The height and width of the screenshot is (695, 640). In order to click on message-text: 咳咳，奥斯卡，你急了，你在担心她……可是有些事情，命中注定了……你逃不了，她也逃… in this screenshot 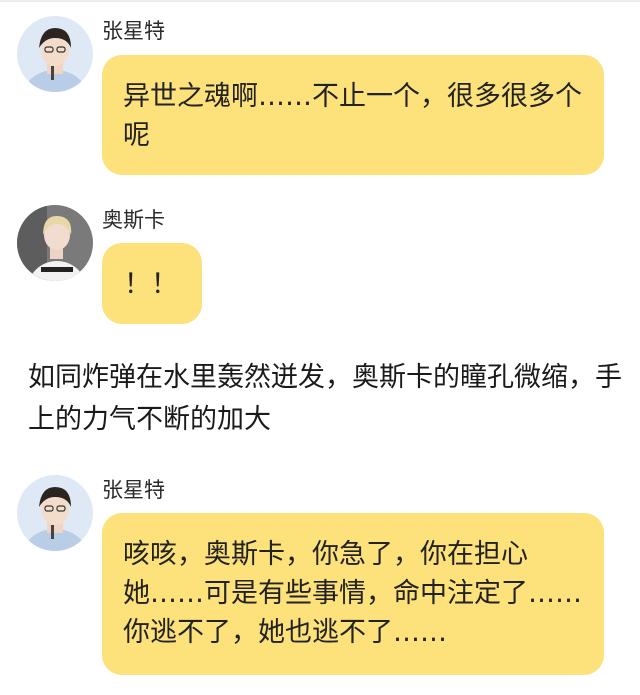, I will do `click(352, 593)`.